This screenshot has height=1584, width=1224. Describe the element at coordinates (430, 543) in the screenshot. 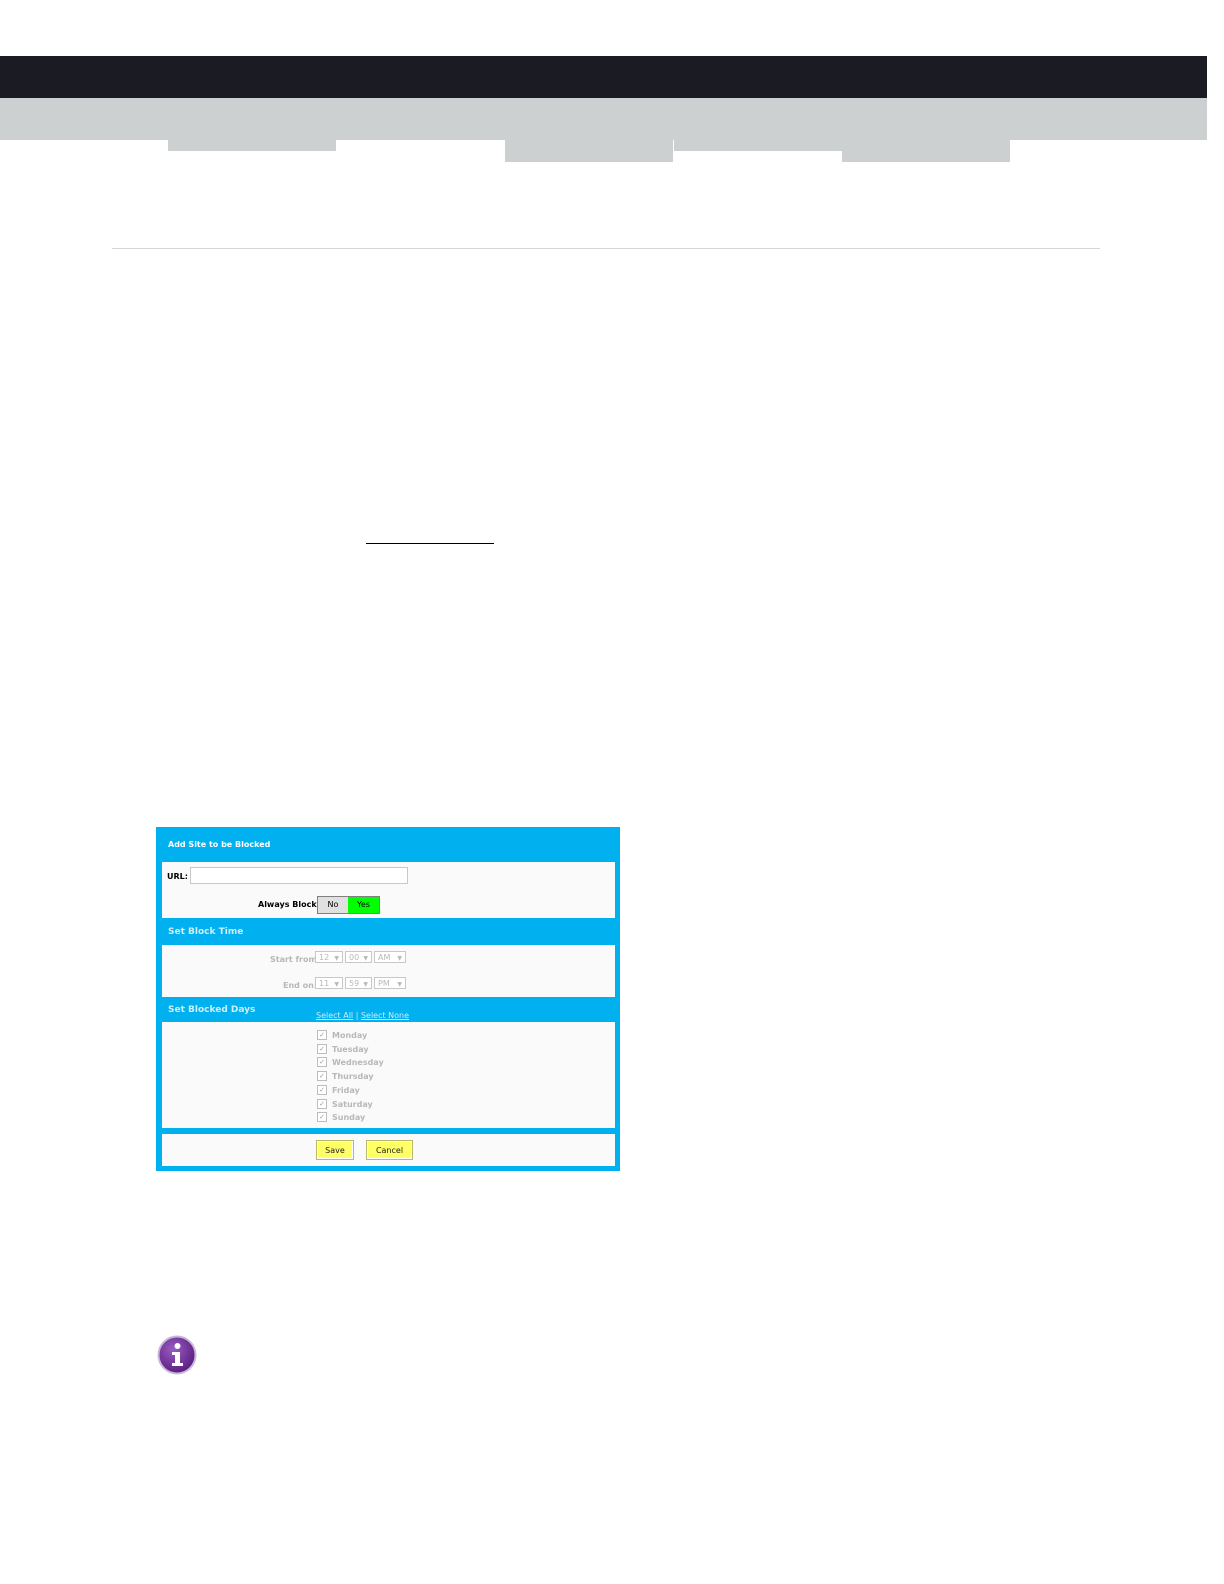

I see `underline-rule` at that location.